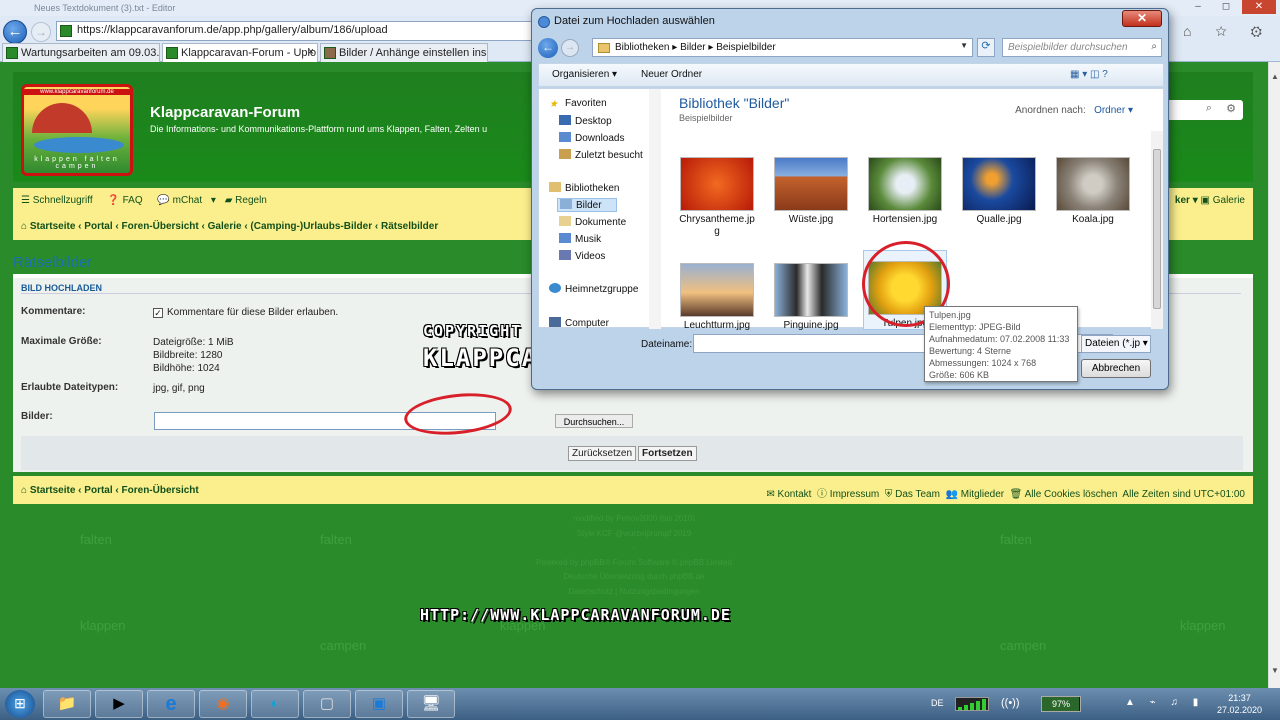  Describe the element at coordinates (580, 239) in the screenshot. I see `tree-item-music: Musik` at that location.